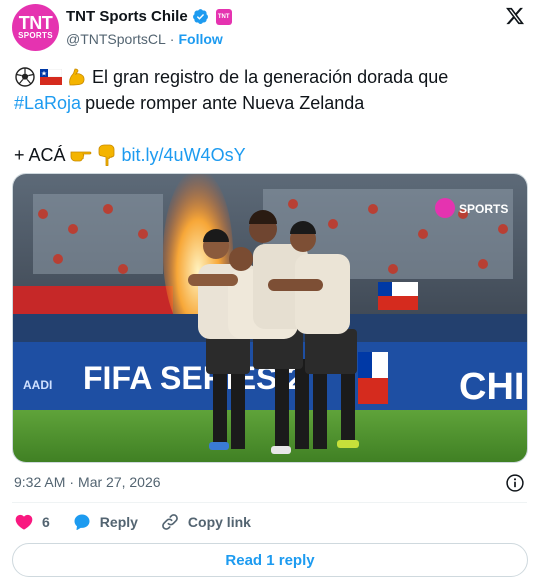 This screenshot has width=539, height=577. I want to click on tweet-actions: 6 Reply Copy link, so click(143, 522).